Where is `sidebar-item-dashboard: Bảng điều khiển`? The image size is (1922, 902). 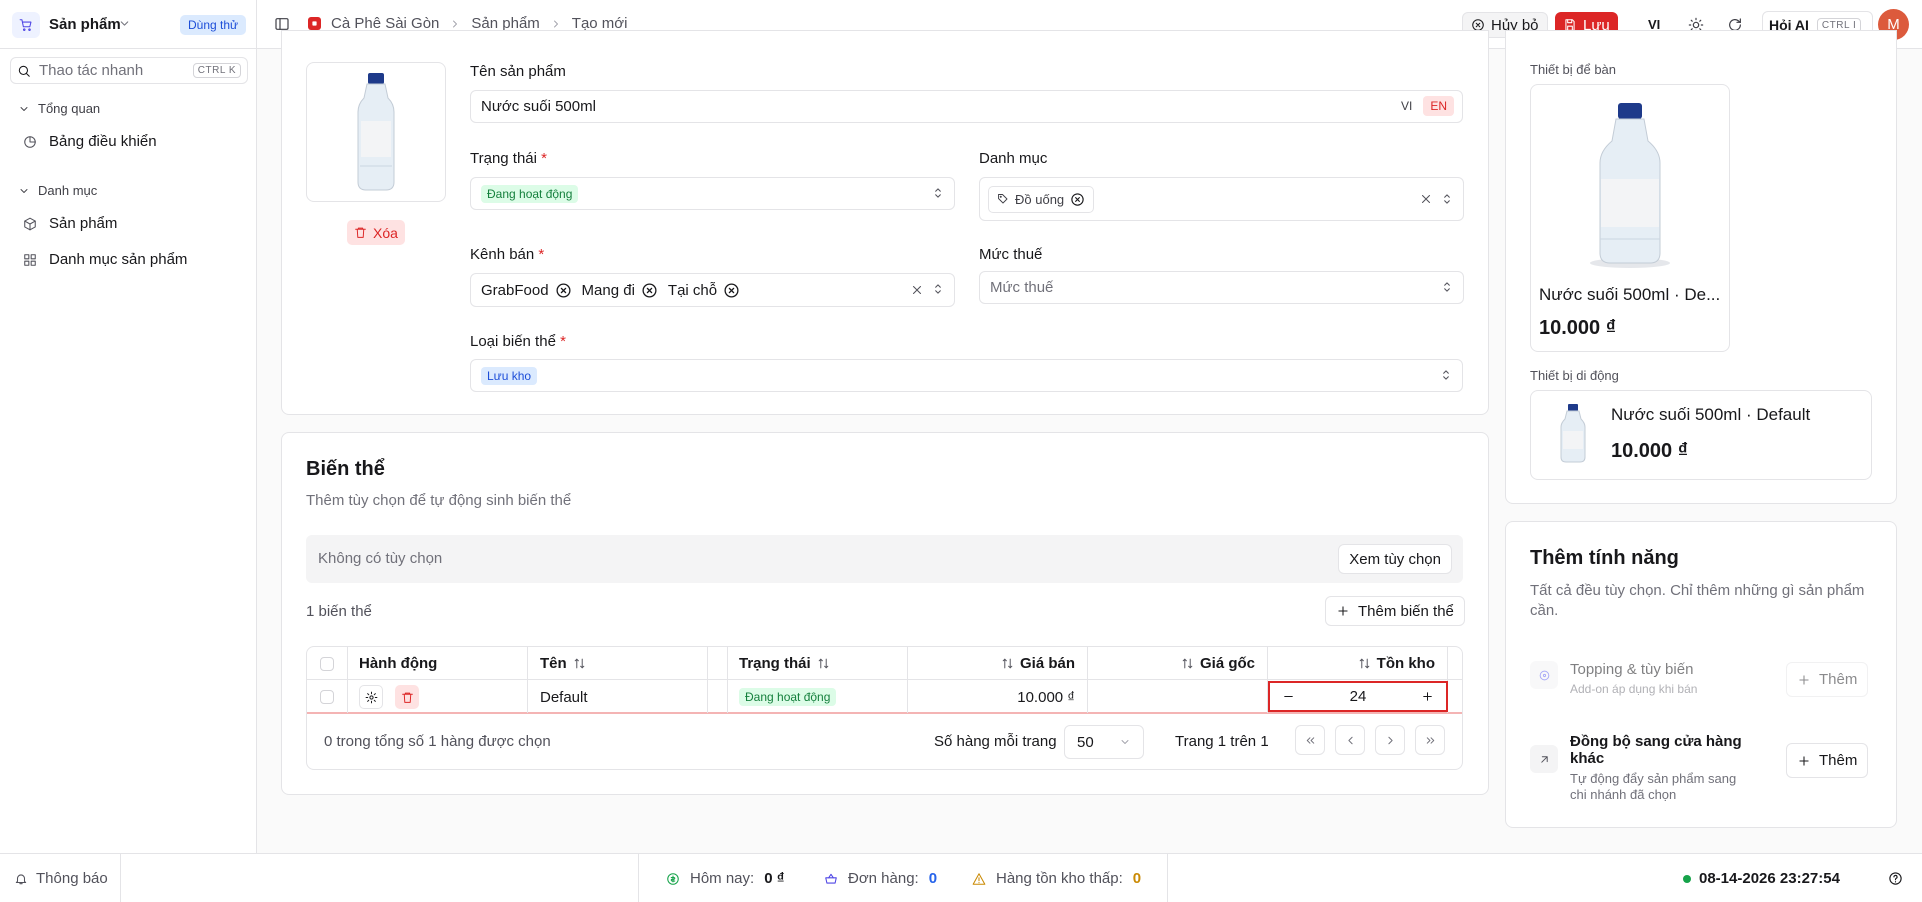
sidebar-item-dashboard: Bảng điều khiển is located at coordinates (90, 141).